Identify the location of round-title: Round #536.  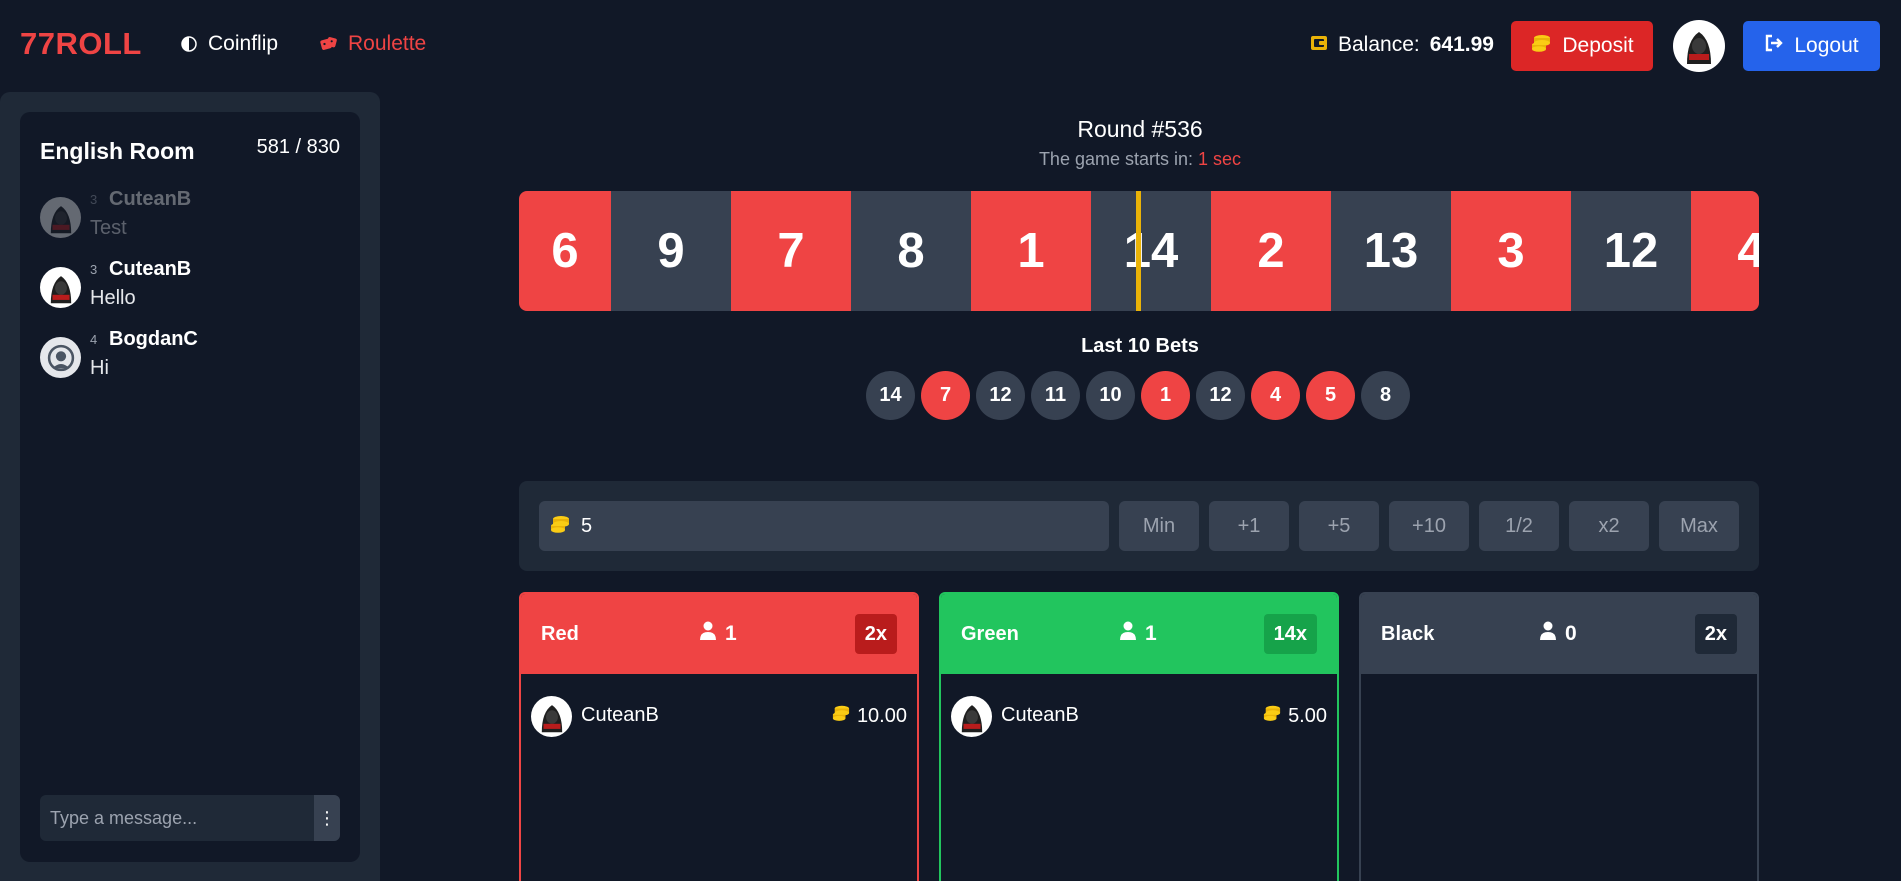
(1140, 129).